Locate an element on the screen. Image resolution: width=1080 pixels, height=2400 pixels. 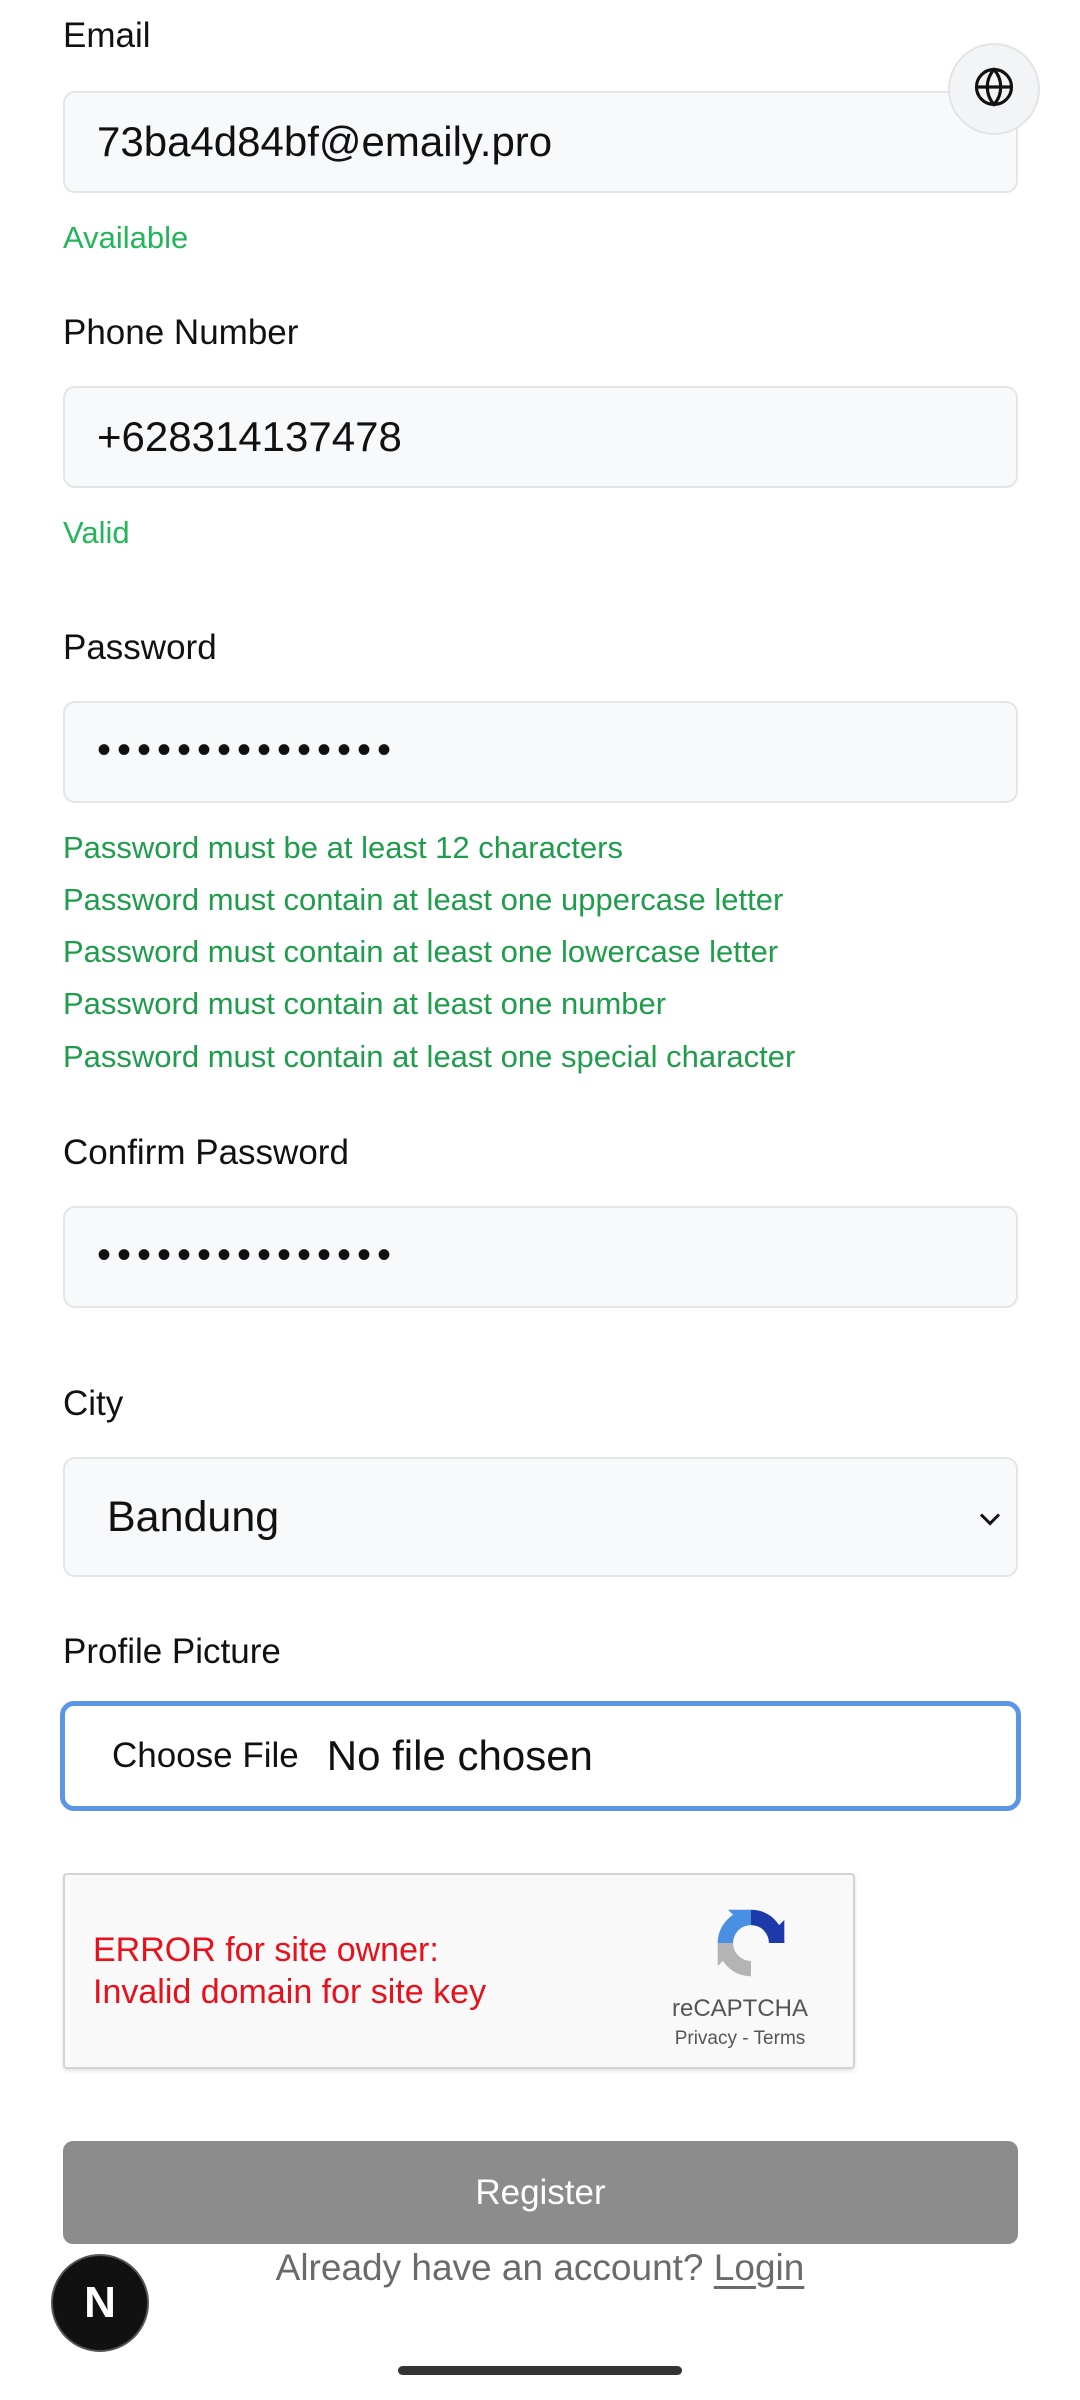
confirm-password-value: ••••••••••••••• is located at coordinates (247, 1254).